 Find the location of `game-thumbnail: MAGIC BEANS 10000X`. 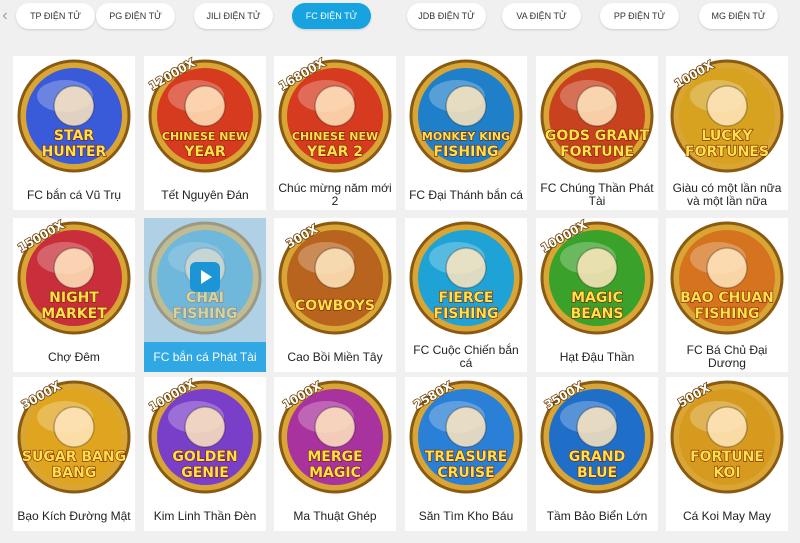

game-thumbnail: MAGIC BEANS 10000X is located at coordinates (597, 280).